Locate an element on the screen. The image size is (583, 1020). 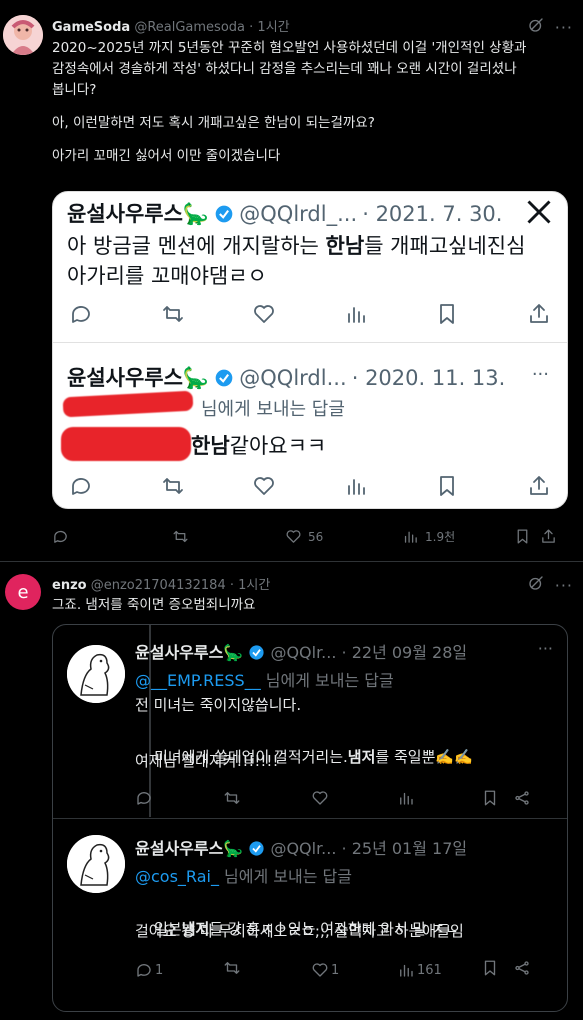
user-handle: @RealGamesoda is located at coordinates (189, 27).